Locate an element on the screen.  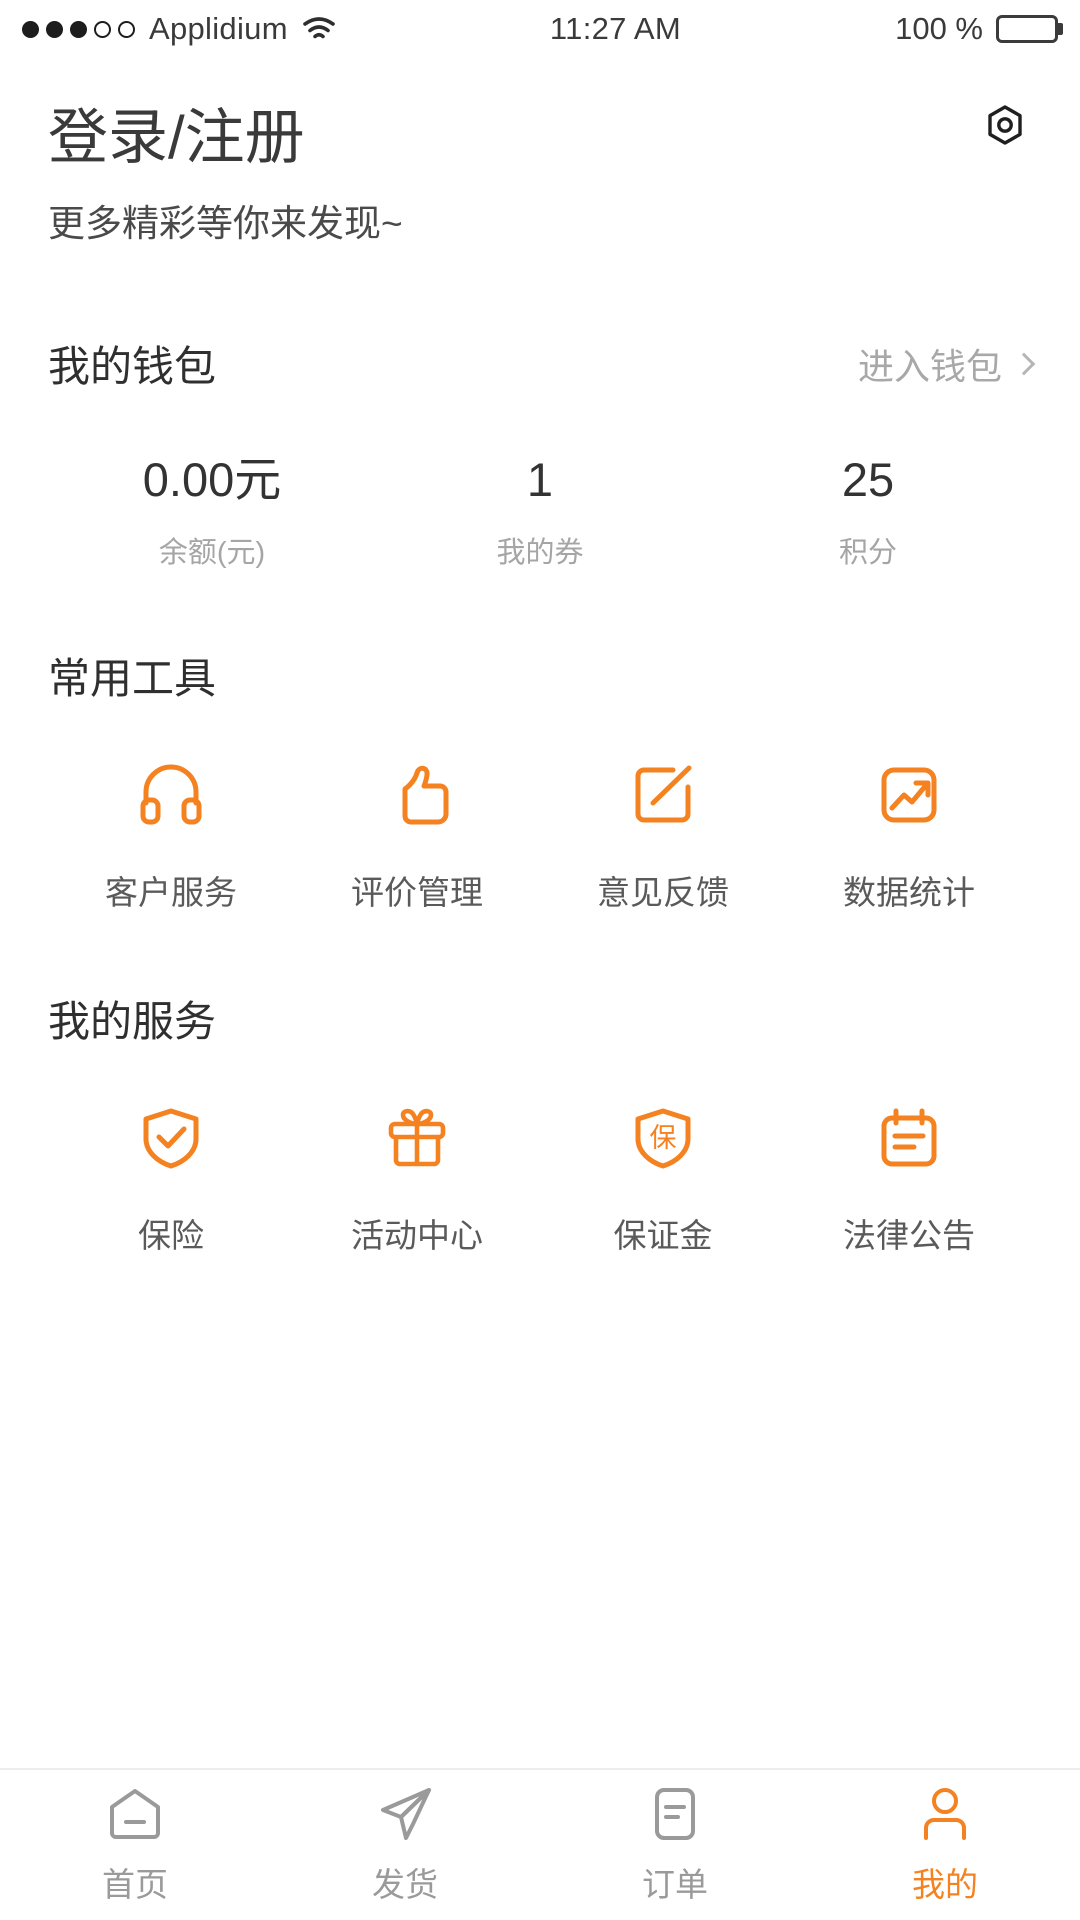
stat-label: 积分 is located at coordinates (867, 553).